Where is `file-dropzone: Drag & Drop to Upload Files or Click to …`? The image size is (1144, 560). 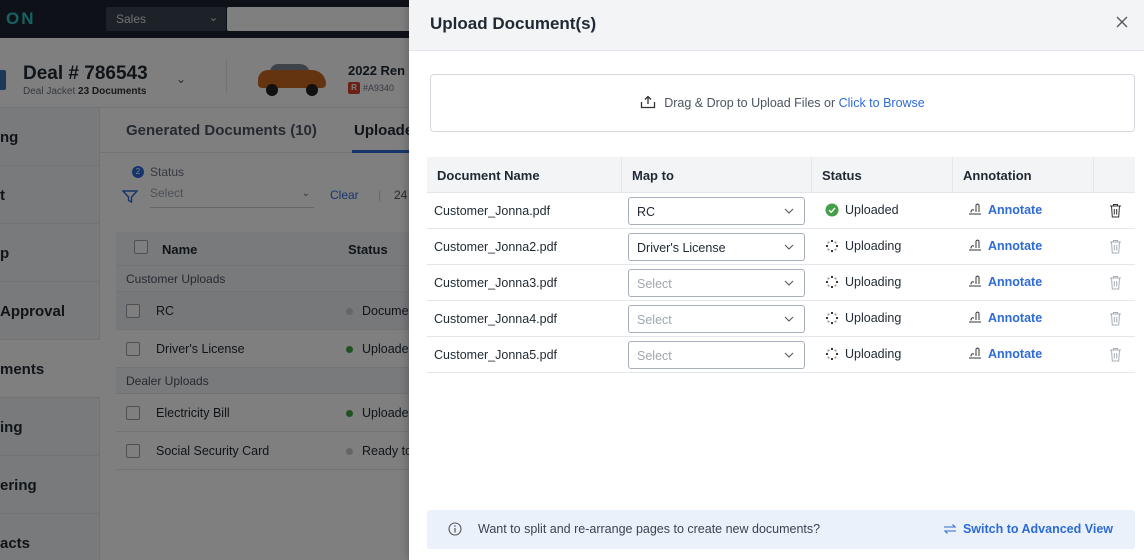 file-dropzone: Drag & Drop to Upload Files or Click to … is located at coordinates (782, 103).